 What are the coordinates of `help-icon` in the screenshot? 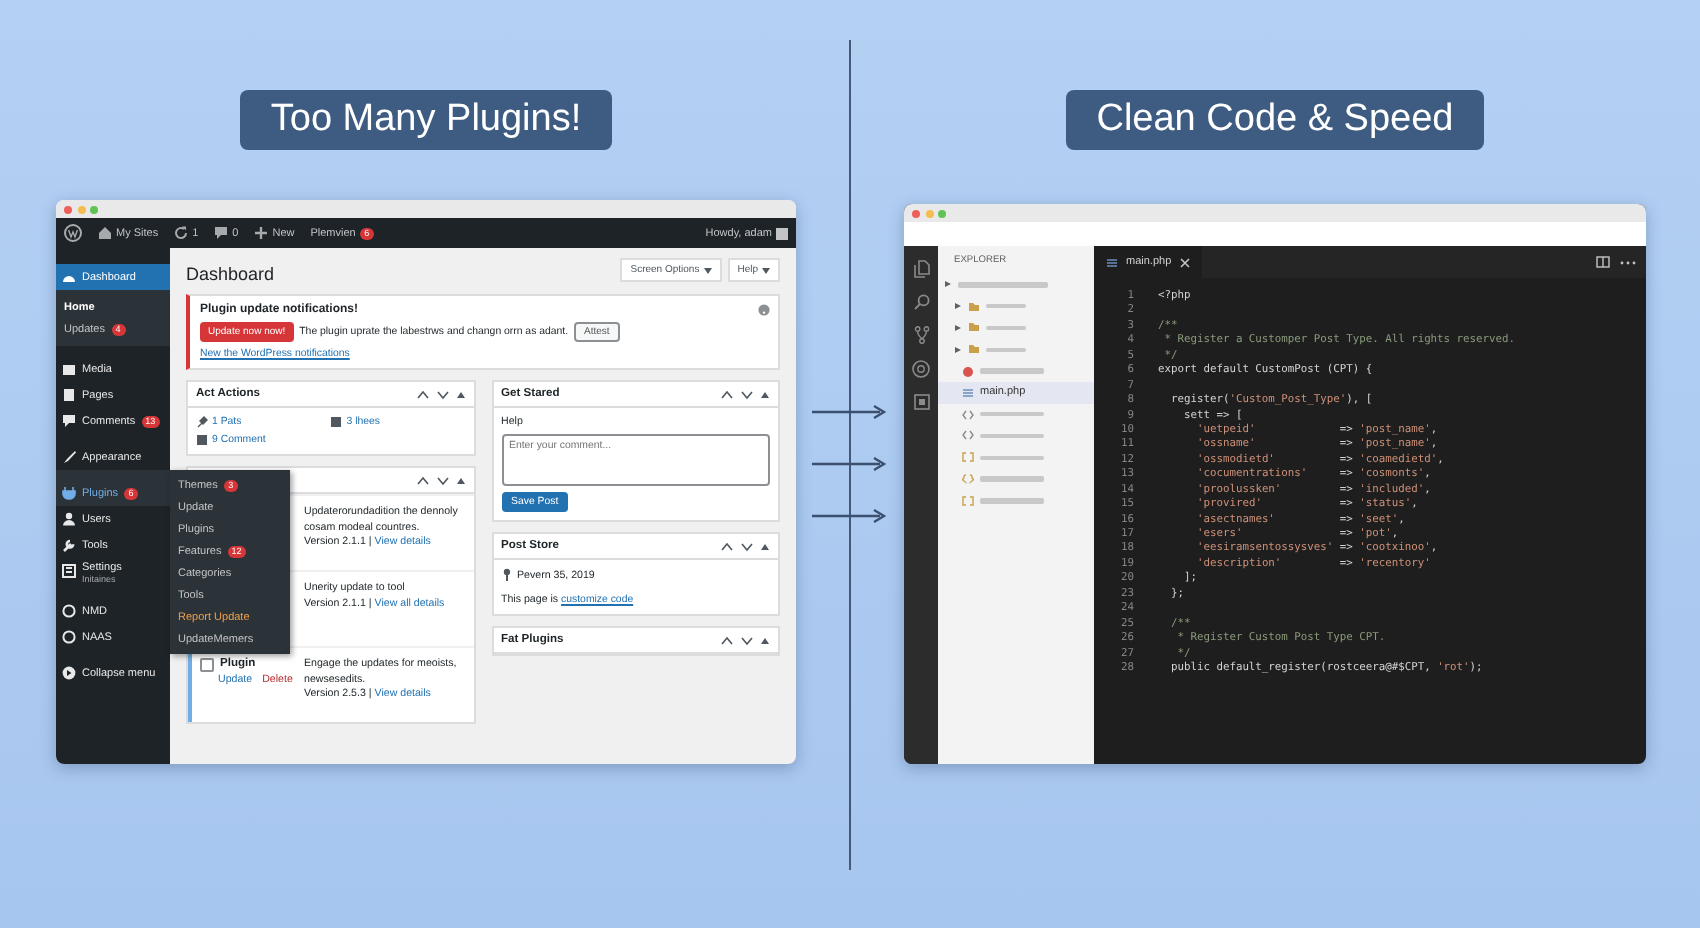 It's located at (764, 310).